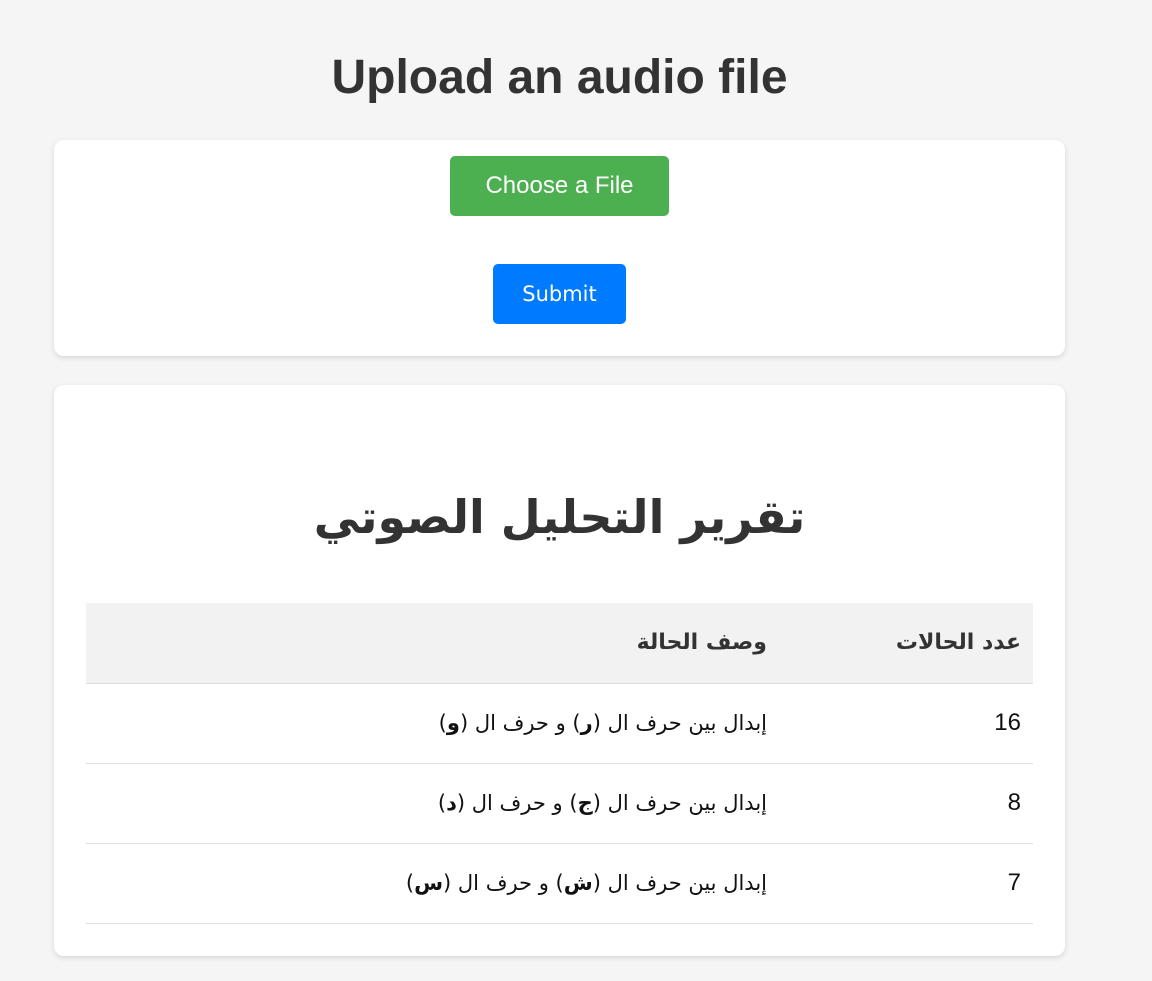 This screenshot has width=1152, height=981. Describe the element at coordinates (451, 803) in the screenshot. I see `second-letter: د` at that location.